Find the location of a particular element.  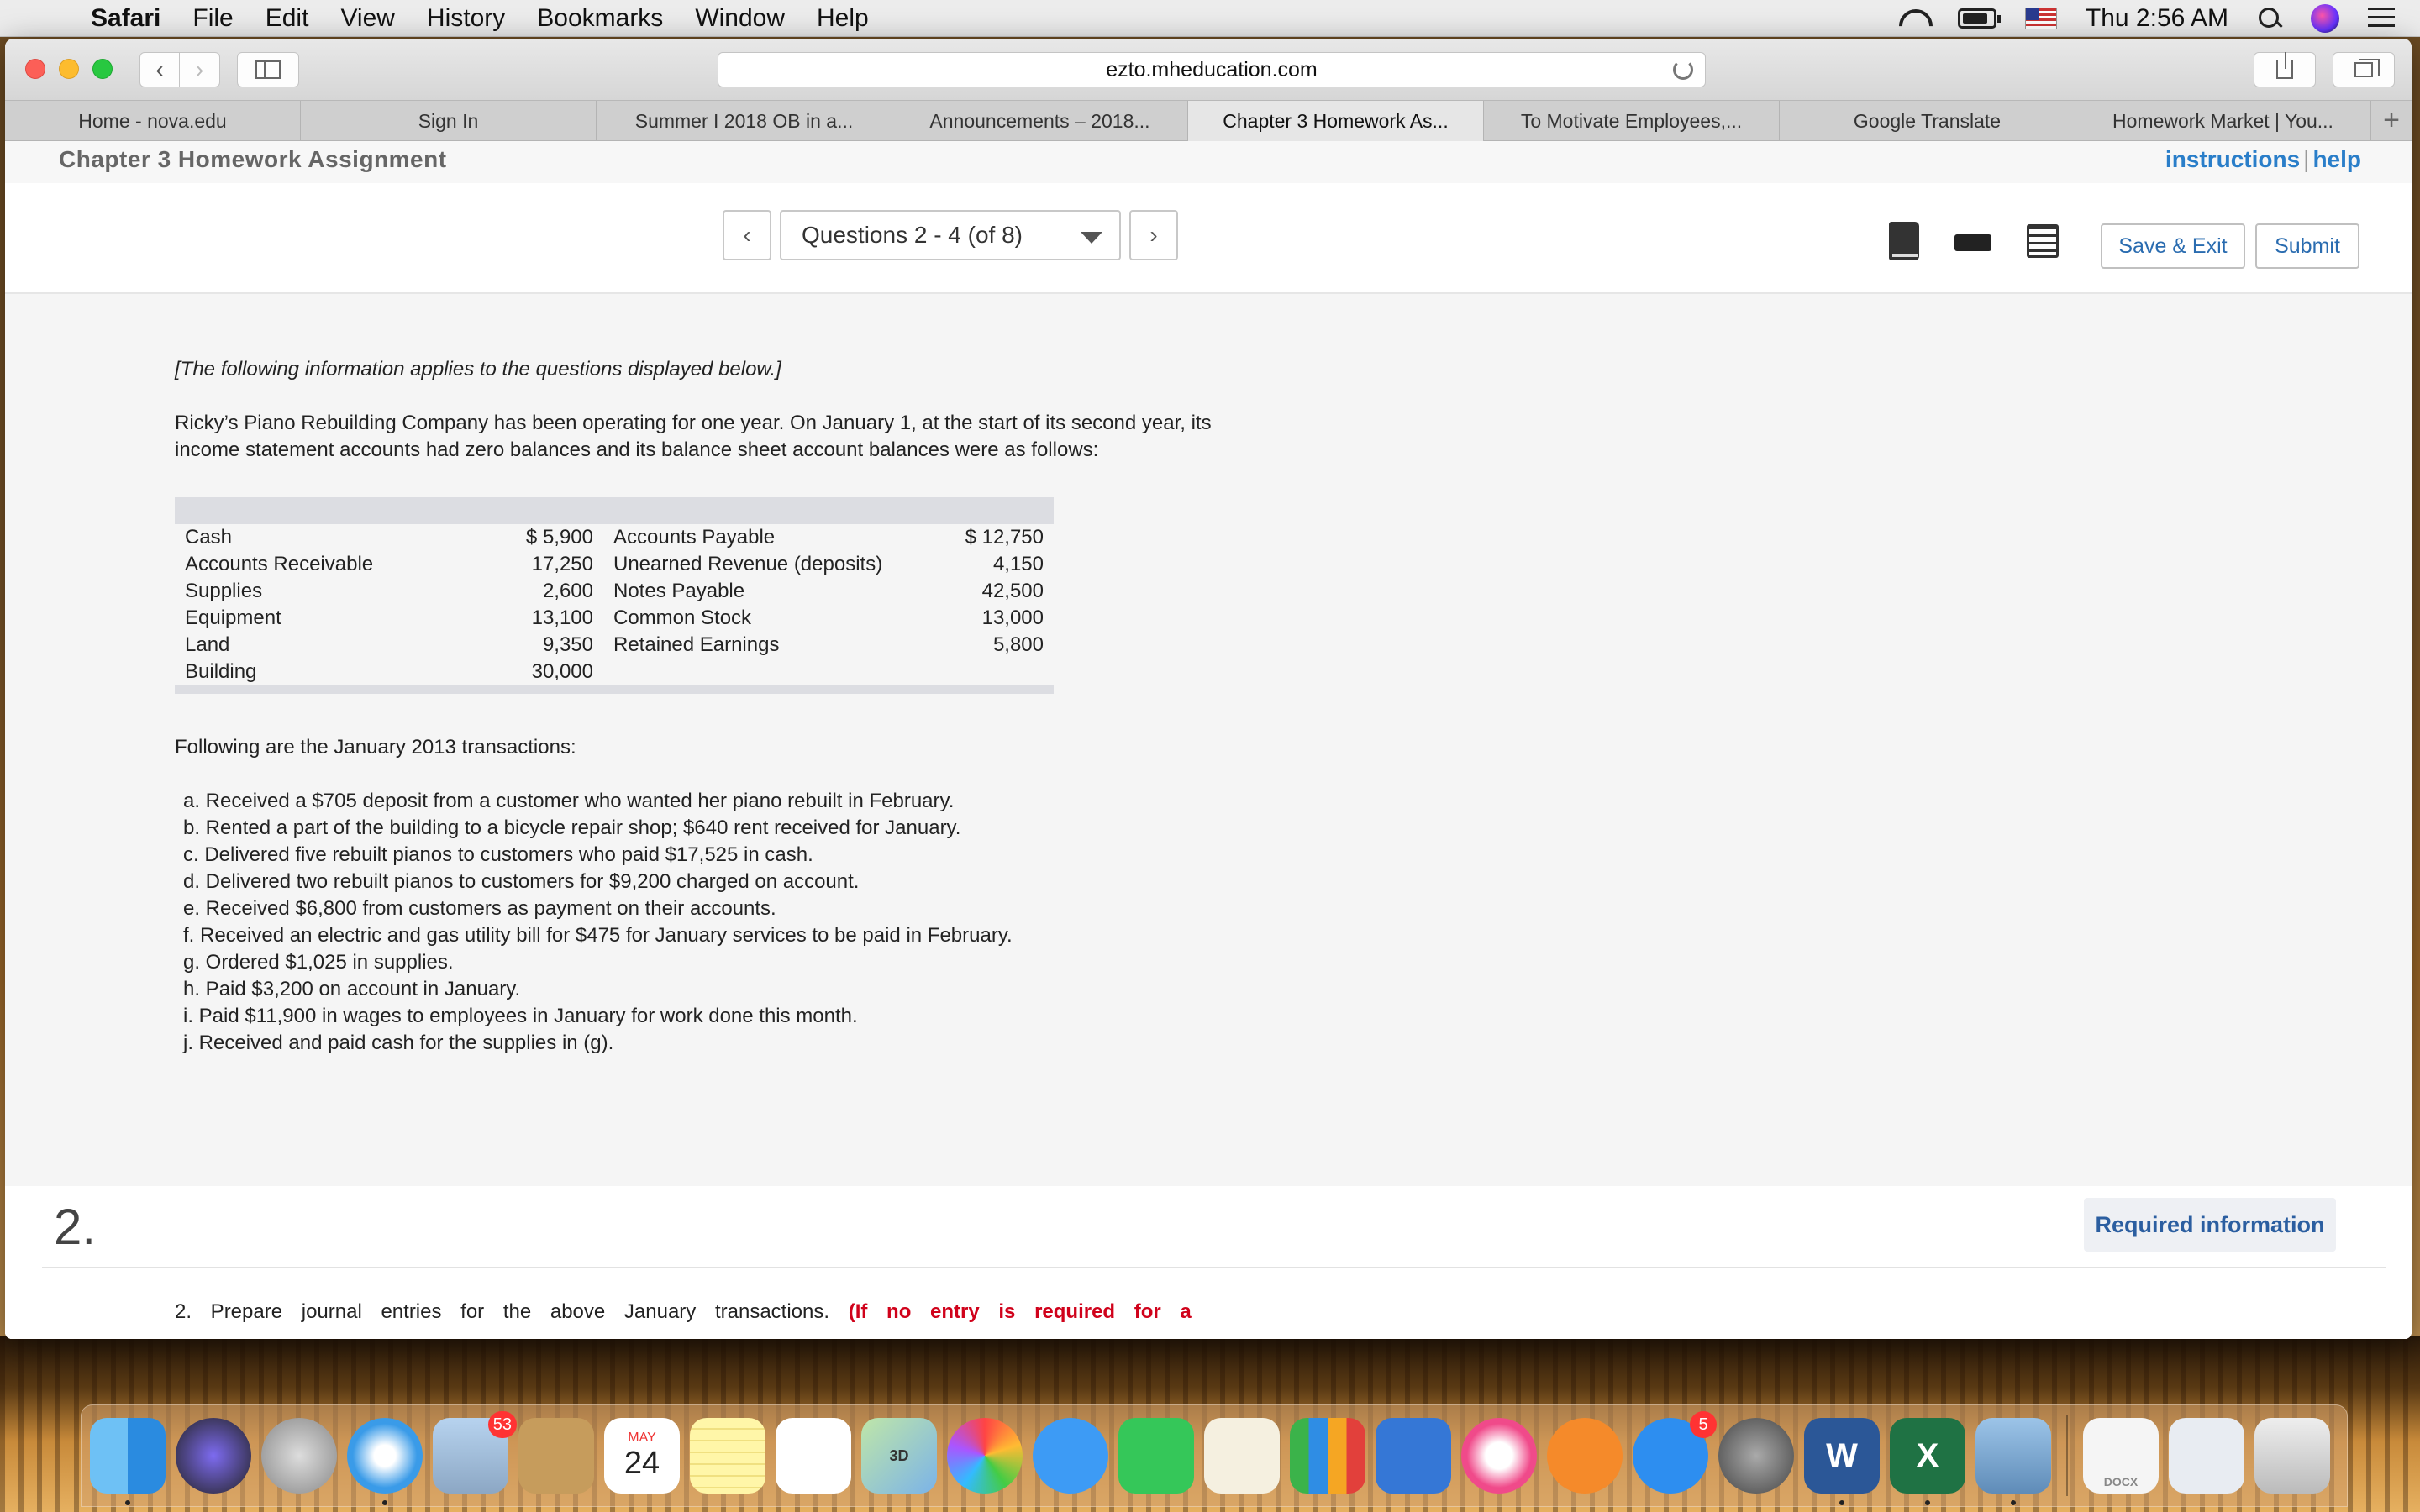

help-link: help is located at coordinates (2336, 159).